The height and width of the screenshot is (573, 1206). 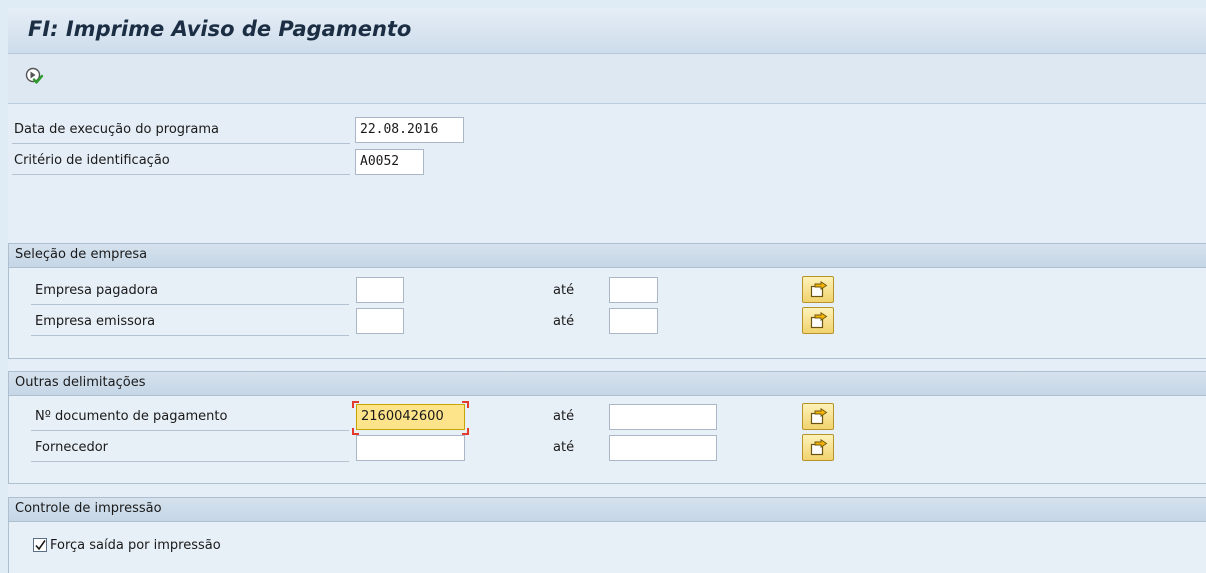 I want to click on other-limits-title: Outras delimitações, so click(x=607, y=384).